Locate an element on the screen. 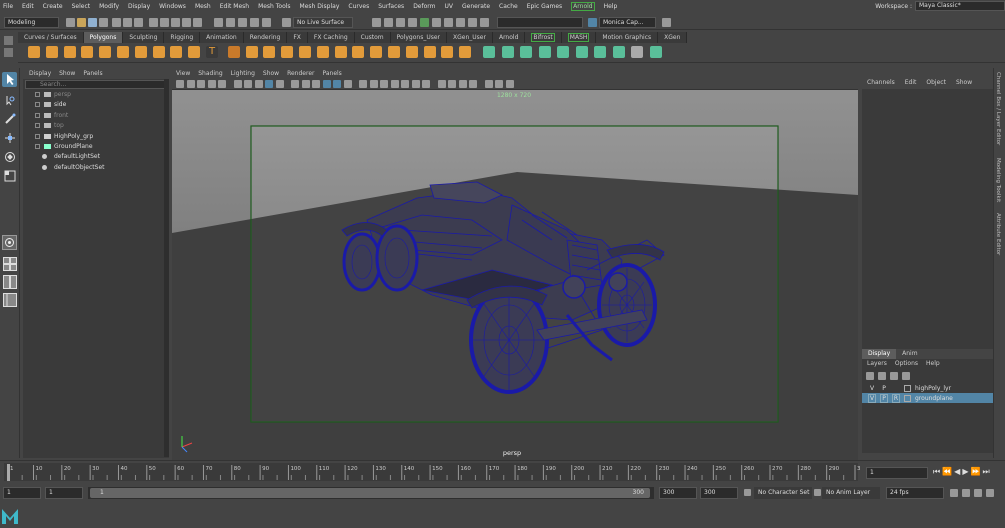 The image size is (1005, 528). color-management-icon is located at coordinates (509, 84).